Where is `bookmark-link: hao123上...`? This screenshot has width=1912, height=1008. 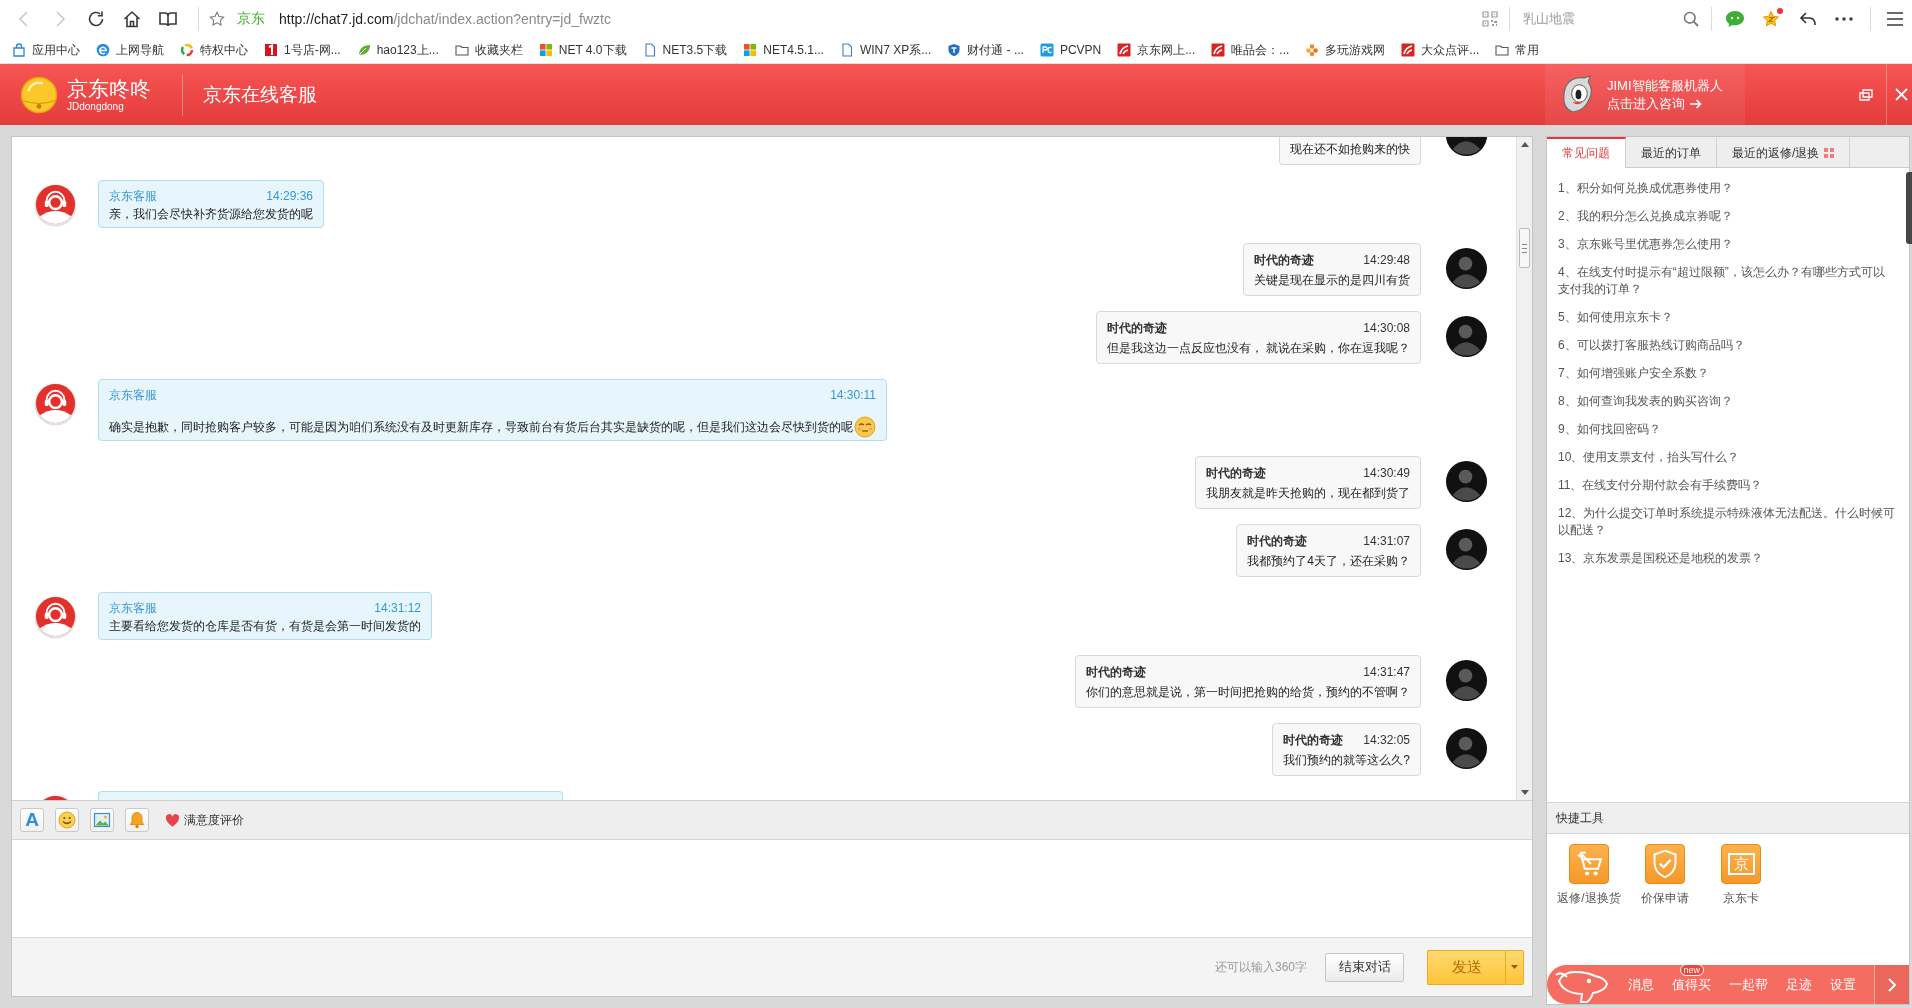 bookmark-link: hao123上... is located at coordinates (397, 50).